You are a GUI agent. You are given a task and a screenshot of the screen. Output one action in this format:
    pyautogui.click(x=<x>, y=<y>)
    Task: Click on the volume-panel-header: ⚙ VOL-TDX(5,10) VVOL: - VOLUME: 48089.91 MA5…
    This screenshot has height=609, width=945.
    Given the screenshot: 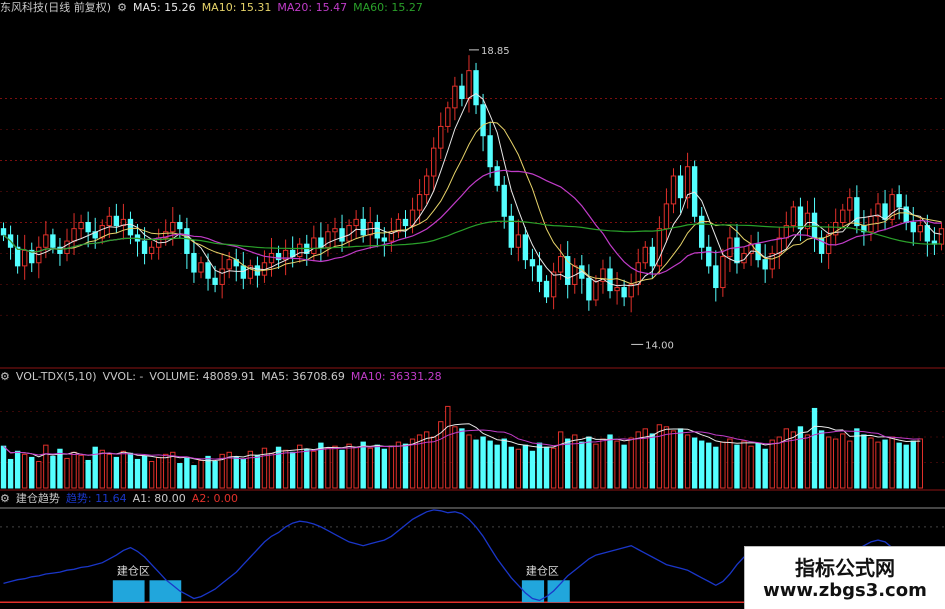 What is the action you would take?
    pyautogui.click(x=224, y=377)
    